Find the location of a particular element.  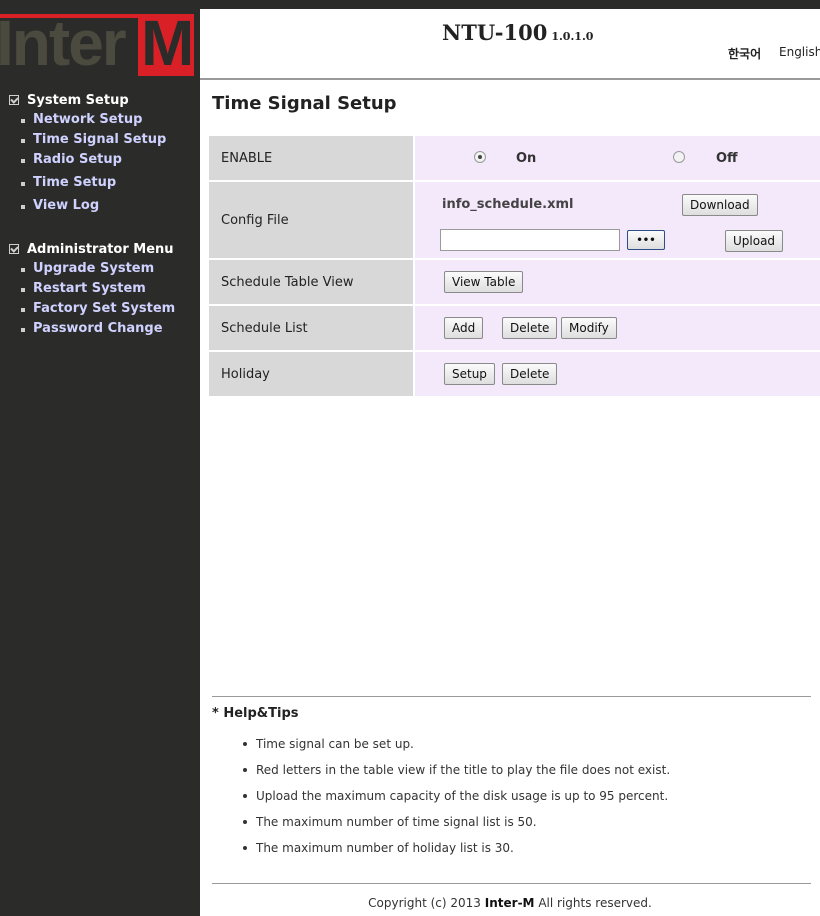

row-value-config-file: info_schedule.xml Download ••• Upload is located at coordinates (617, 220).